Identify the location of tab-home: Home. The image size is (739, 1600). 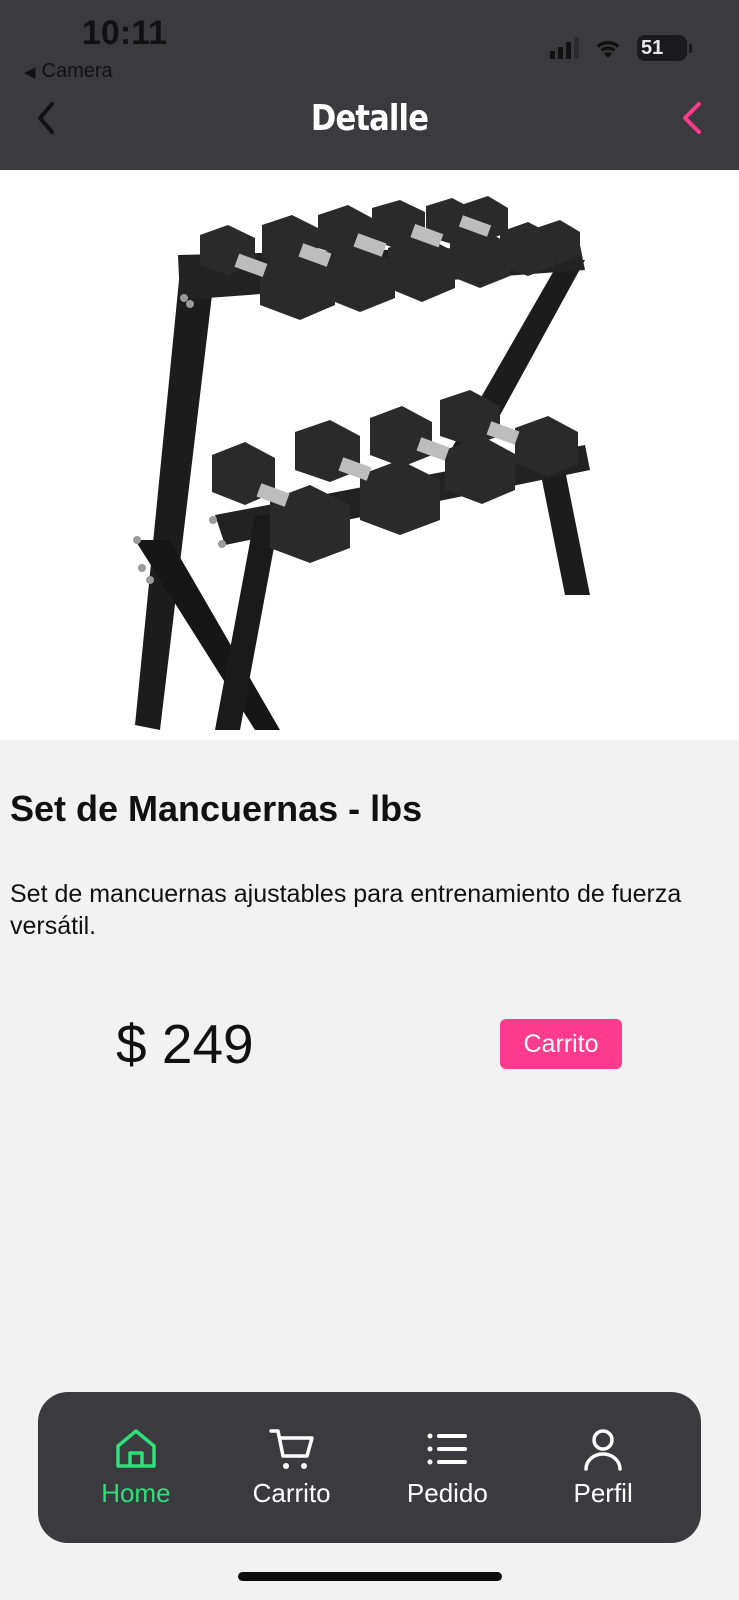
(136, 1467).